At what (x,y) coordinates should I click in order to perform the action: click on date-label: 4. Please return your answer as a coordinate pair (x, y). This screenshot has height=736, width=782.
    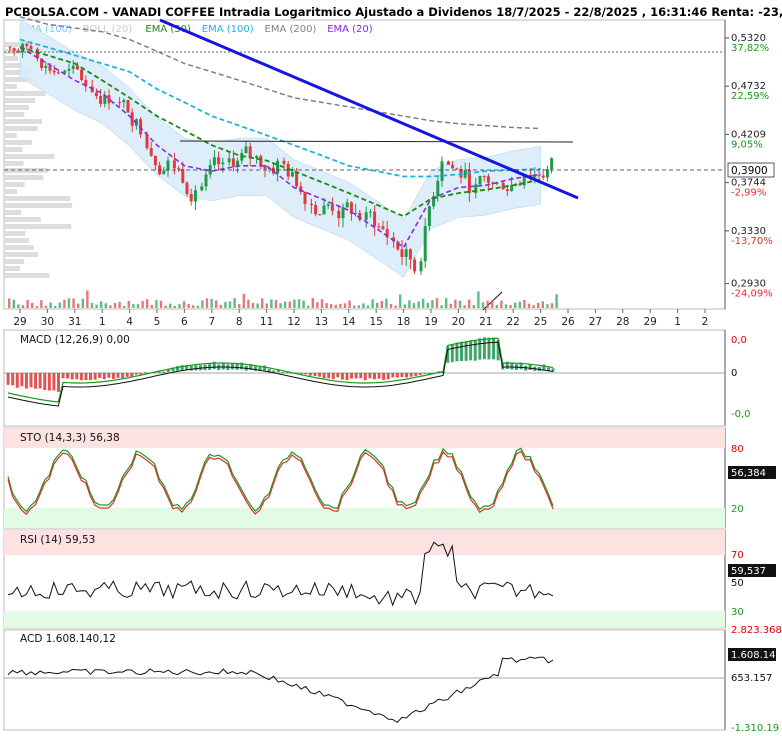
    Looking at the image, I should click on (129, 322).